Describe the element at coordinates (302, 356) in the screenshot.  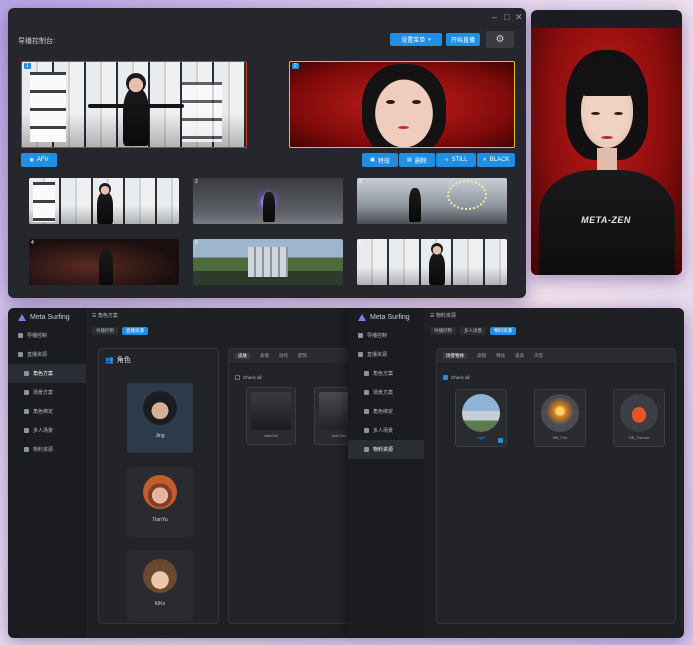
I see `tab-accessory: 配饰` at that location.